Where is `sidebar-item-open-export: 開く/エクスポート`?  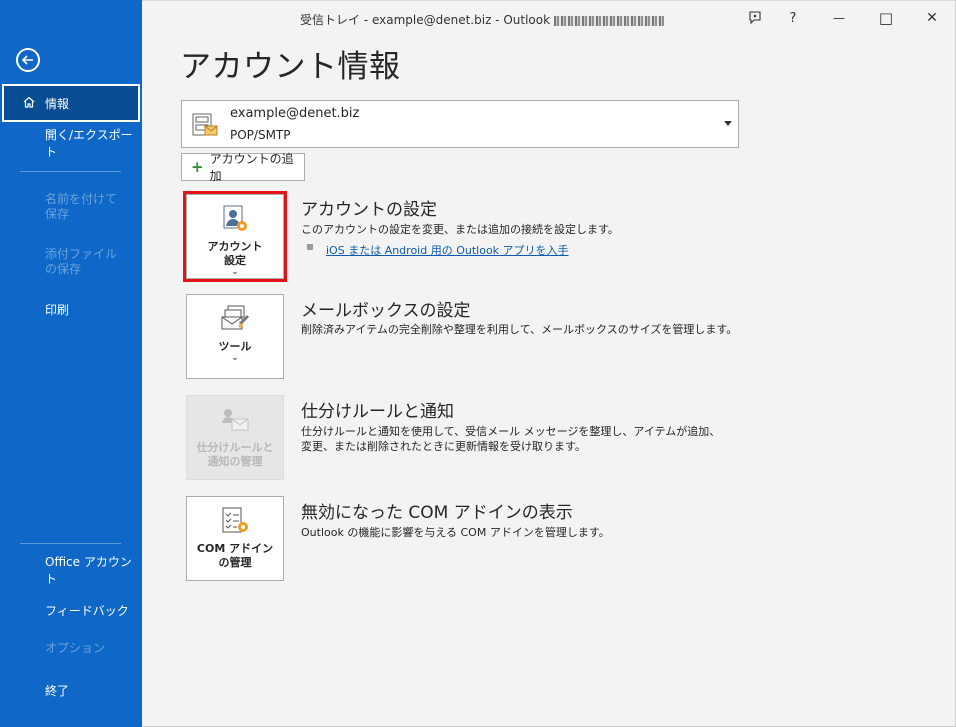
sidebar-item-open-export: 開く/エクスポート is located at coordinates (71, 143).